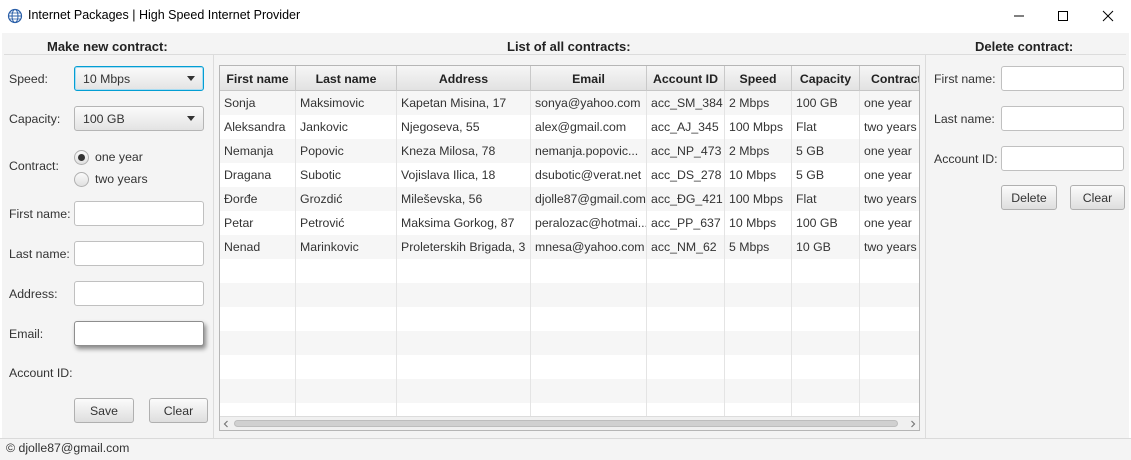  I want to click on speed-label: Speed:, so click(28, 79).